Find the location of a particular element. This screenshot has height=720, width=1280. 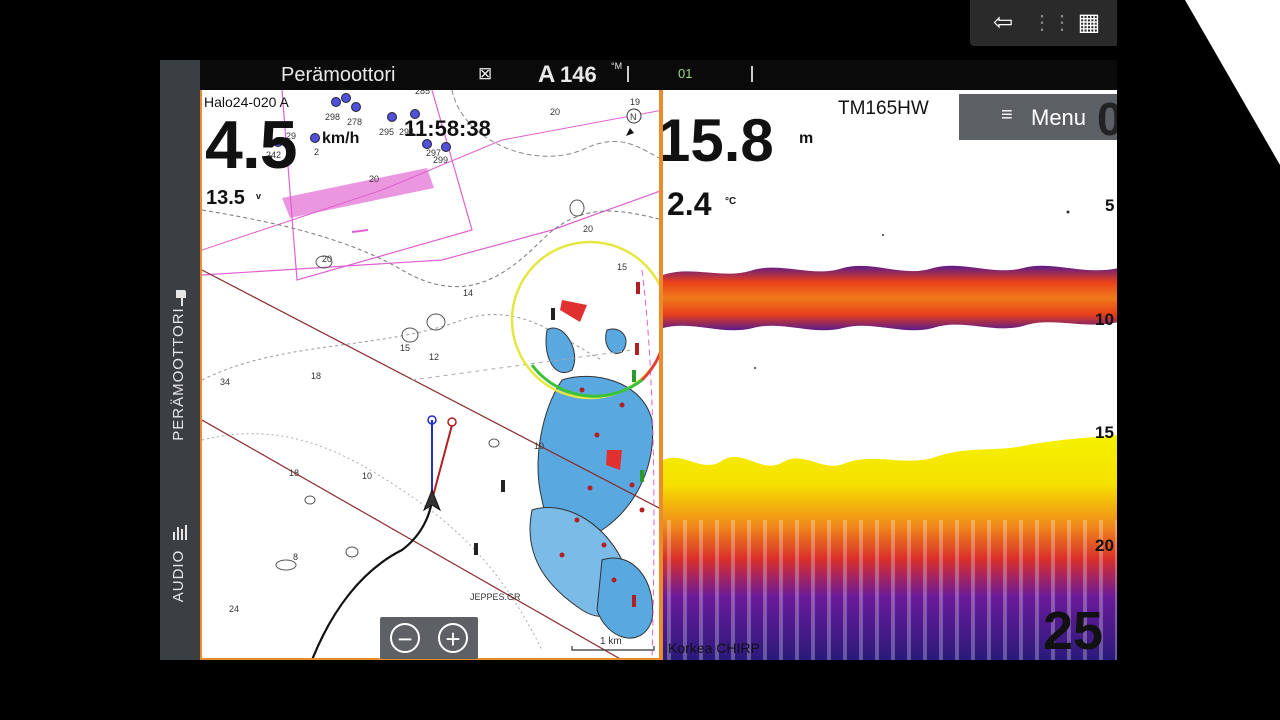

depth-scale-5: 5 is located at coordinates (1110, 205).